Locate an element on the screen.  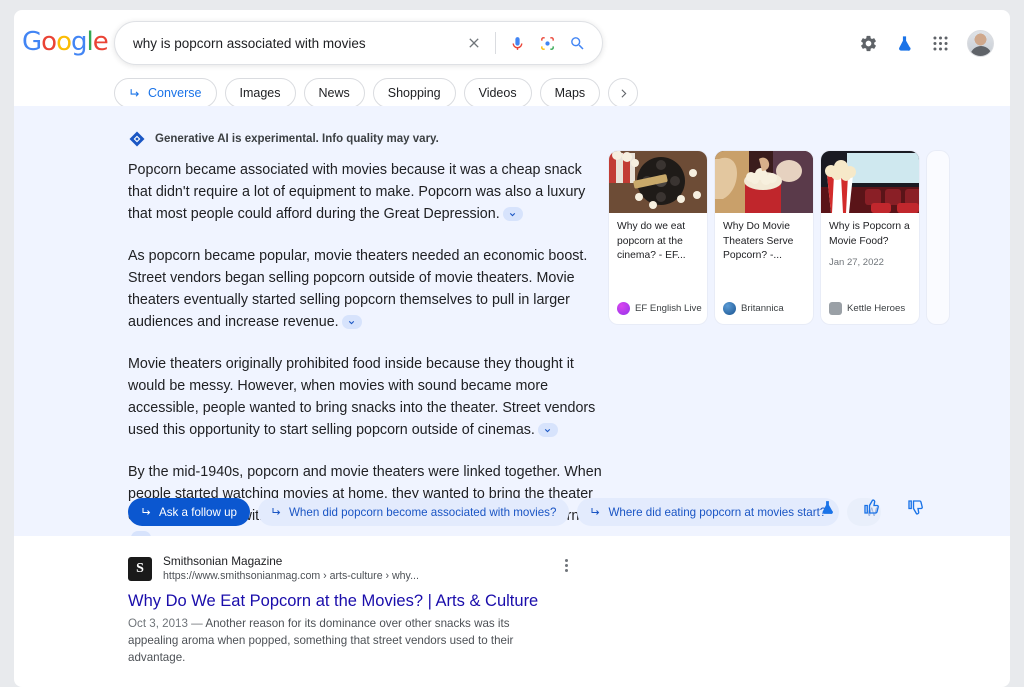
user-avatar is located at coordinates (980, 43).